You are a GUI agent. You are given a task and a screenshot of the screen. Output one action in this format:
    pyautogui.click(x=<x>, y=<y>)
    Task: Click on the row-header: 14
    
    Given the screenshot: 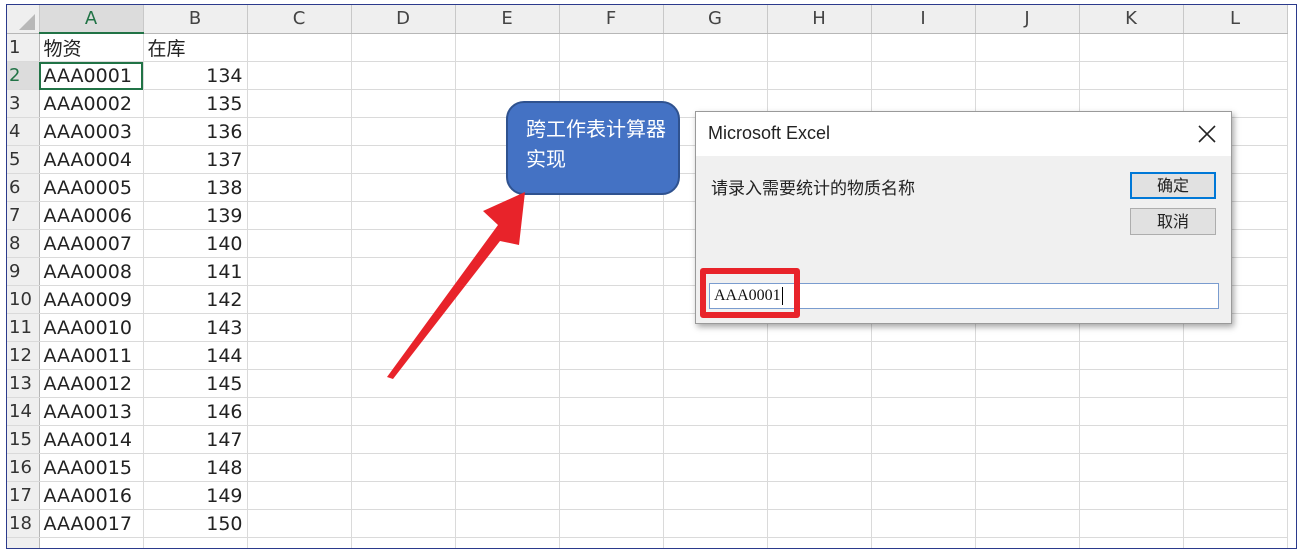 What is the action you would take?
    pyautogui.click(x=23, y=411)
    